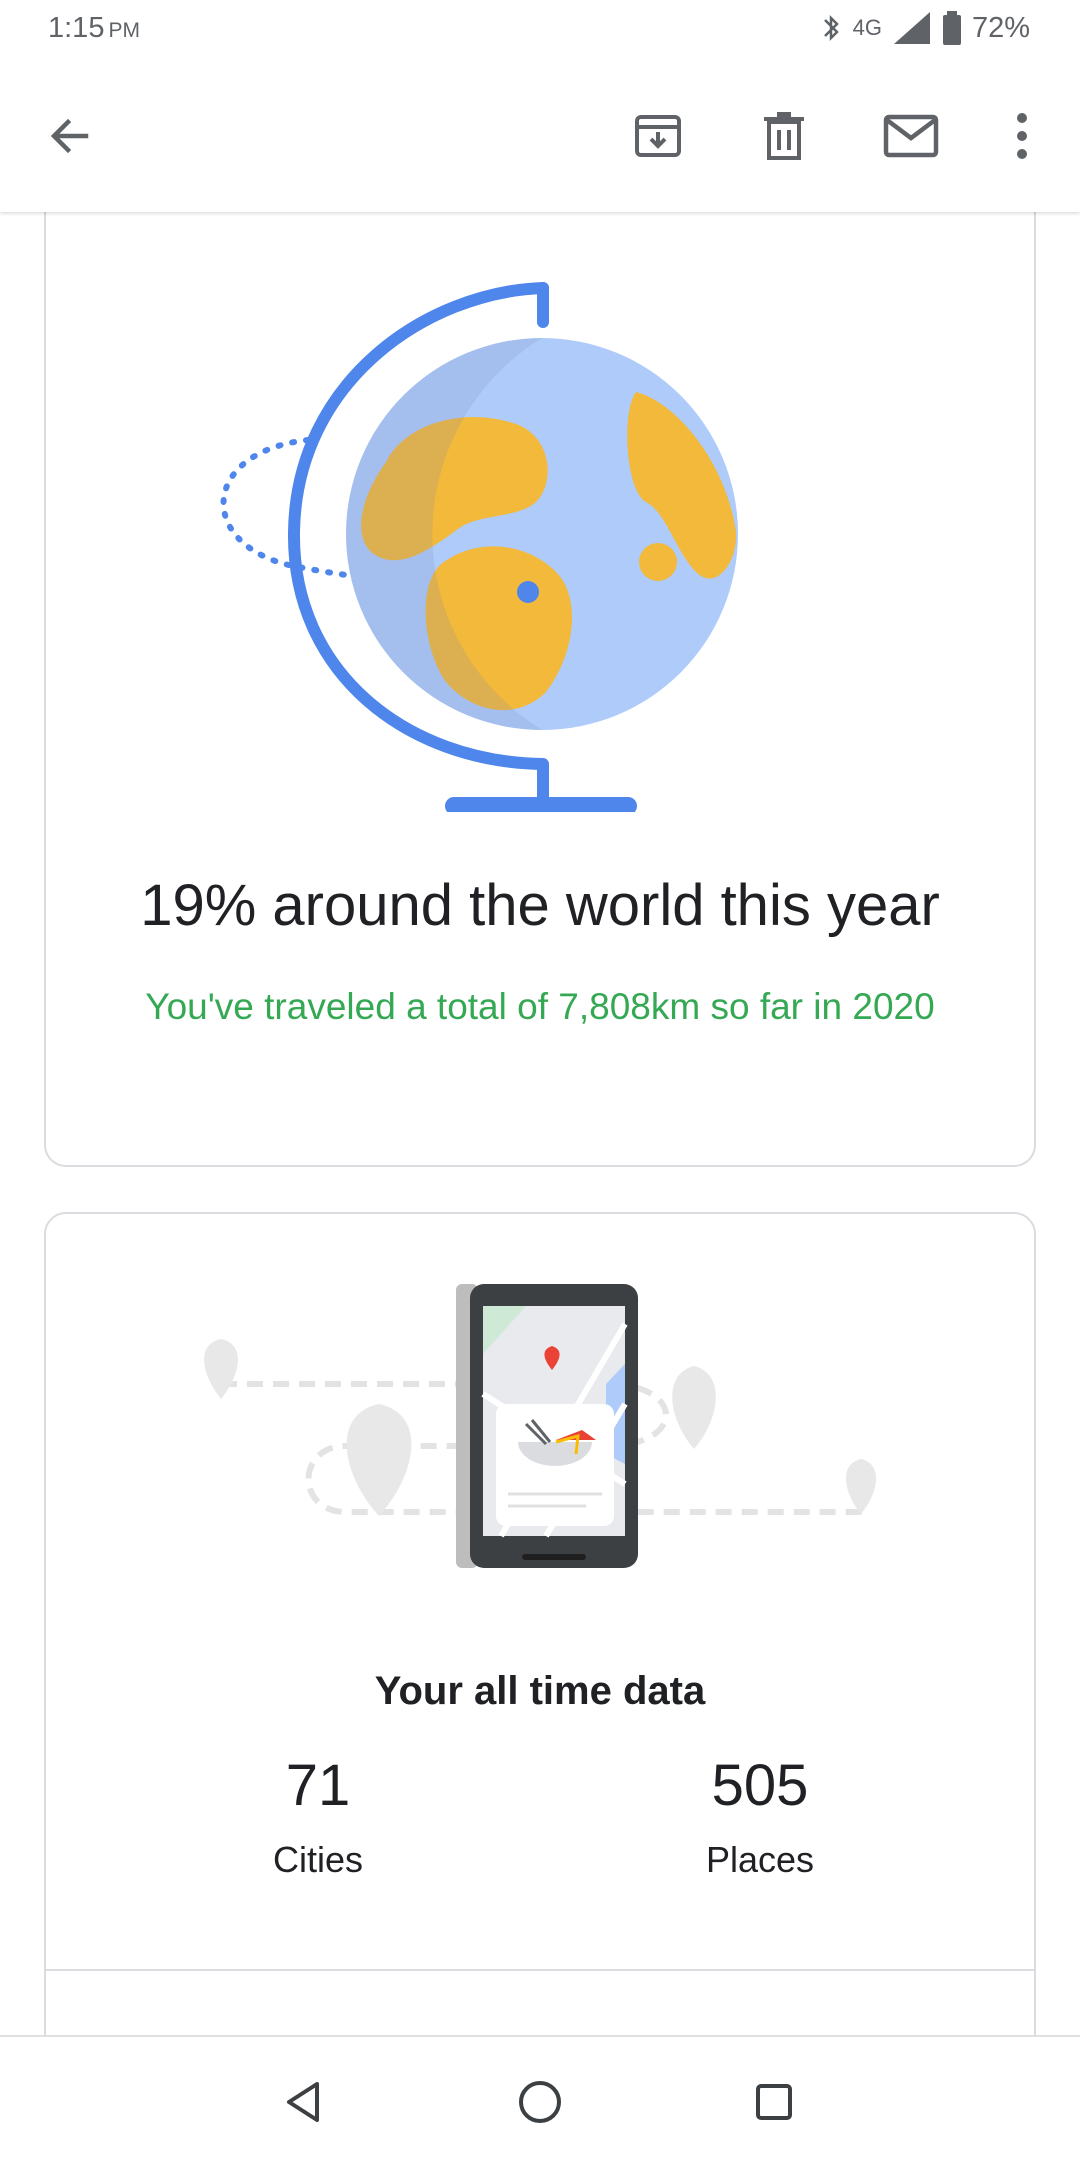 The width and height of the screenshot is (1080, 2162). I want to click on globe-illustration, so click(479, 547).